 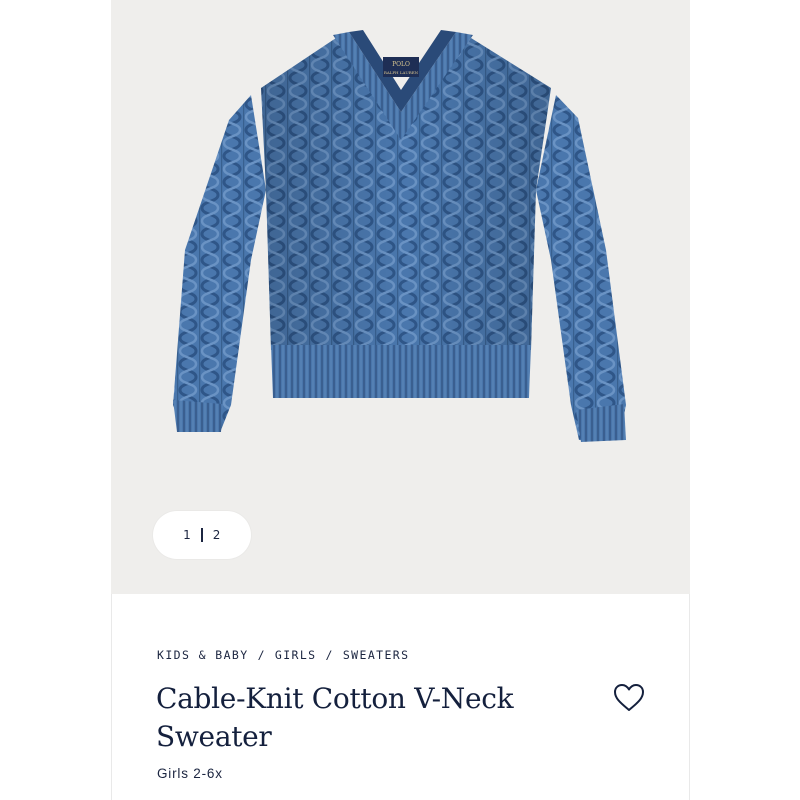 I want to click on product-title-line1: Cable-Knit Cotton V-Neck, so click(x=335, y=698).